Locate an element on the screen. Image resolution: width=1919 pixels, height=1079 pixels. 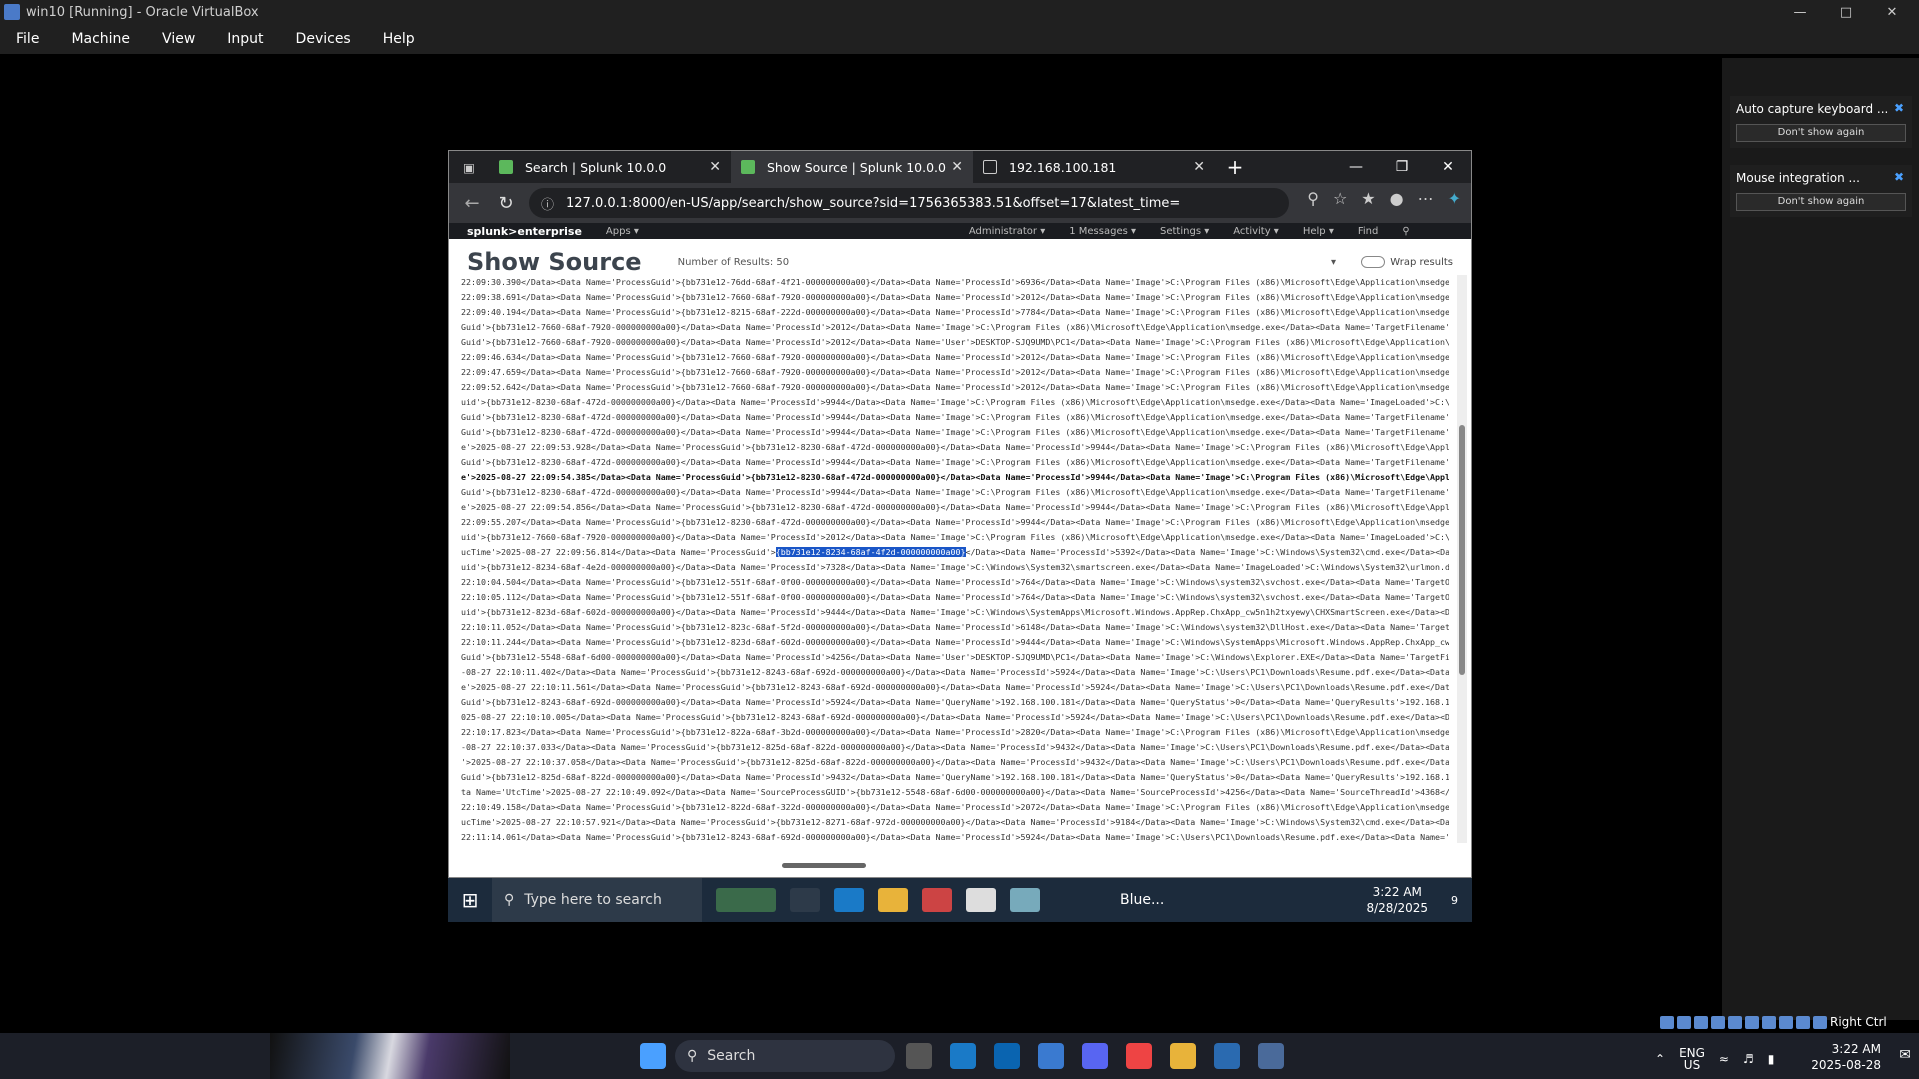
menu-devices: Devices is located at coordinates (323, 39).